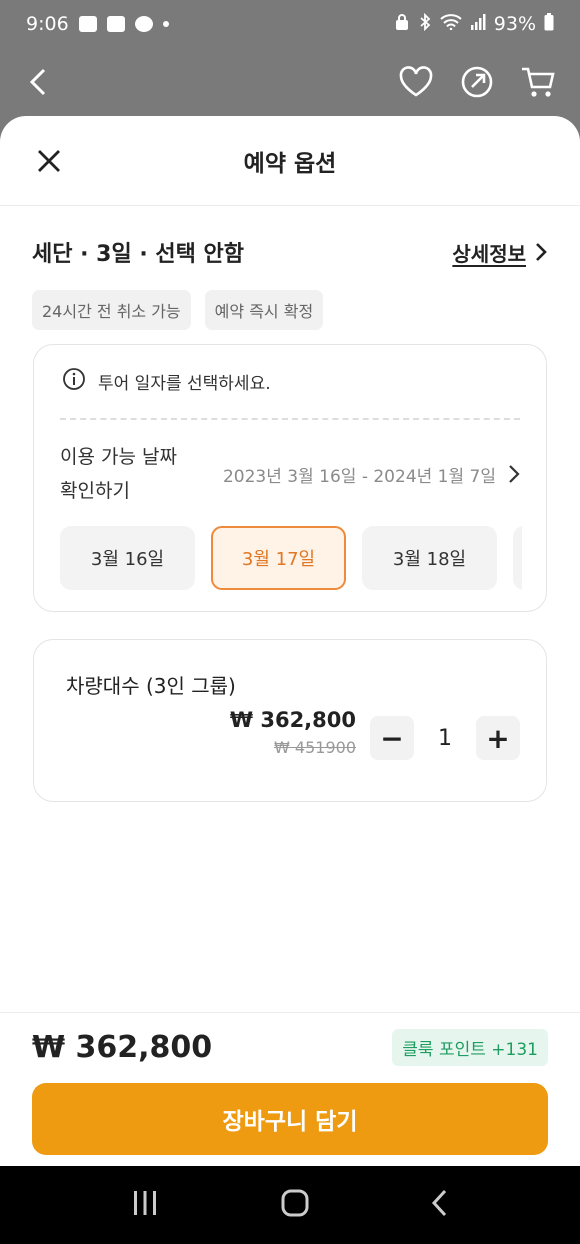 Image resolution: width=580 pixels, height=1244 pixels. Describe the element at coordinates (118, 474) in the screenshot. I see `availability-label: 이용 가능 날짜 확인하기` at that location.